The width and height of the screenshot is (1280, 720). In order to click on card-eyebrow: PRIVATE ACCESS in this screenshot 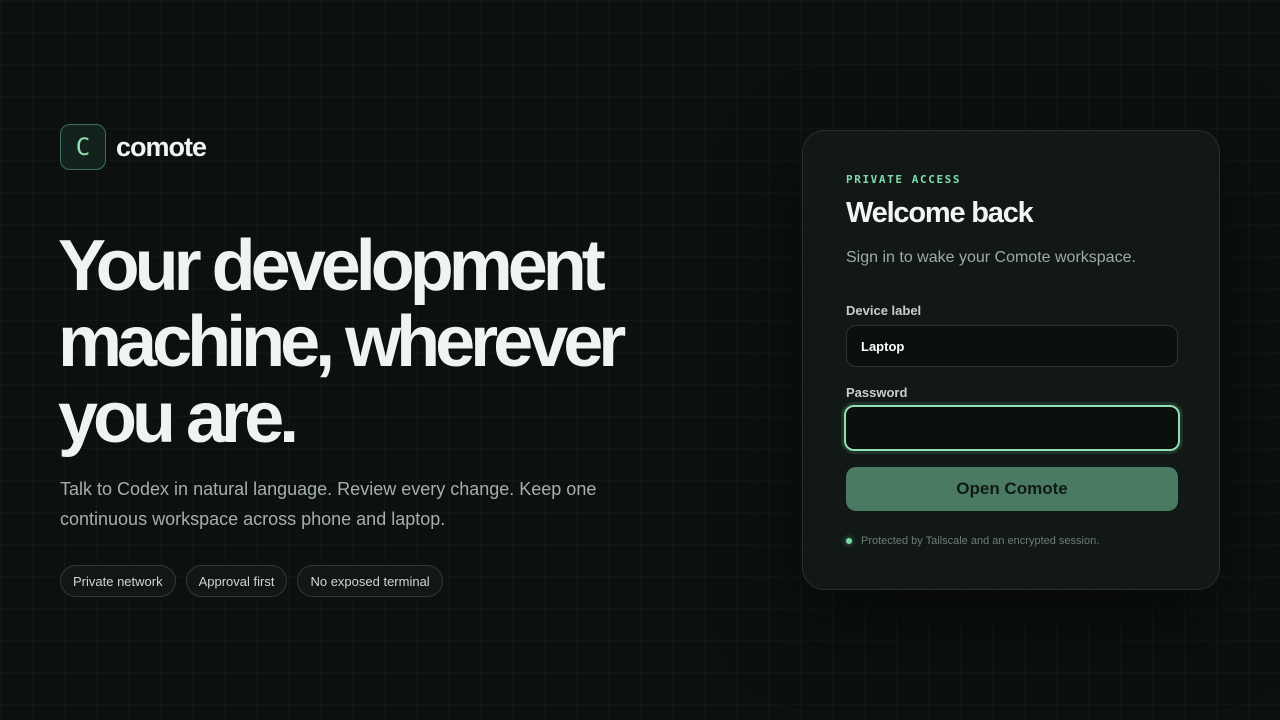, I will do `click(904, 179)`.